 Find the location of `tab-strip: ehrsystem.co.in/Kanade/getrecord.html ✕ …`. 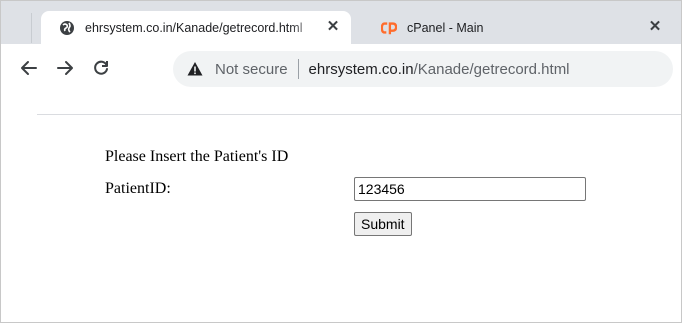

tab-strip: ehrsystem.co.in/Kanade/getrecord.html ✕ … is located at coordinates (341, 22).